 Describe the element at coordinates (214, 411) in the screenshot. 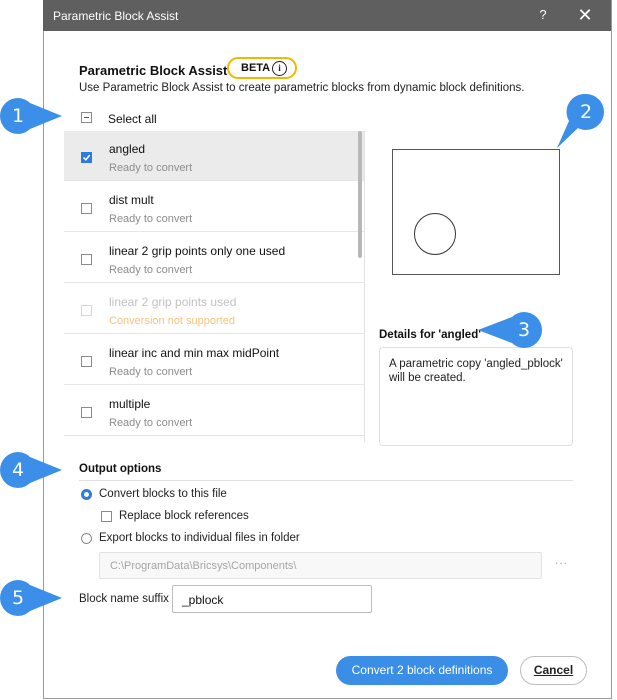

I see `list-item: multiple Ready to convert` at that location.